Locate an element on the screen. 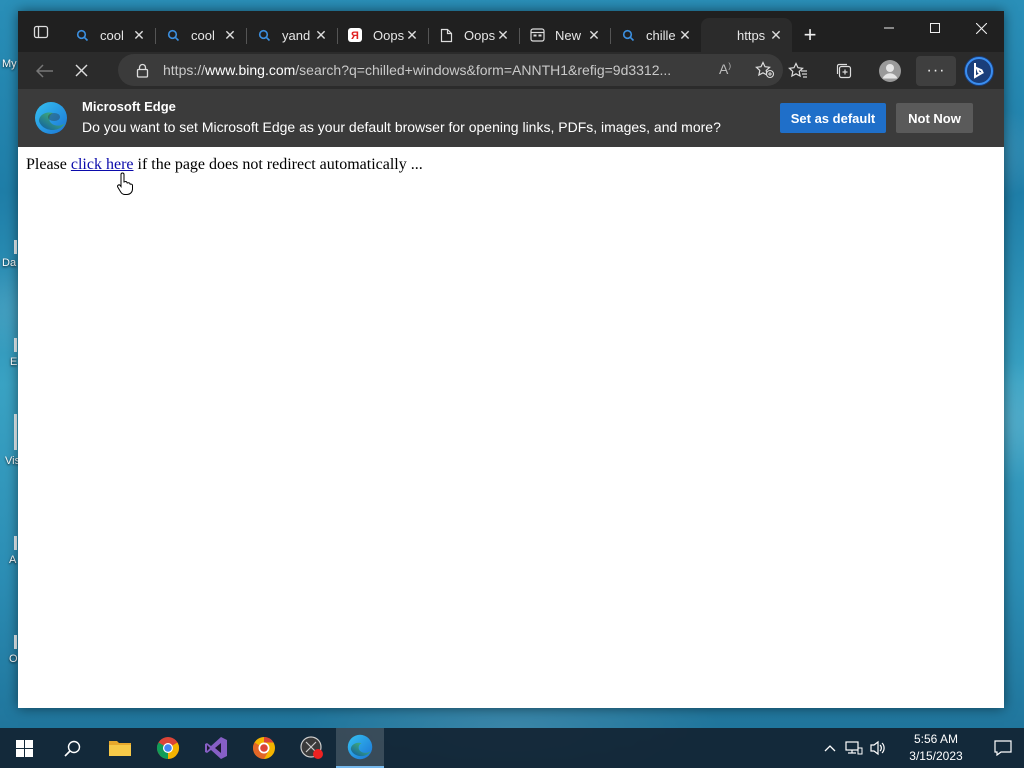  plus-icon: + is located at coordinates (810, 34).